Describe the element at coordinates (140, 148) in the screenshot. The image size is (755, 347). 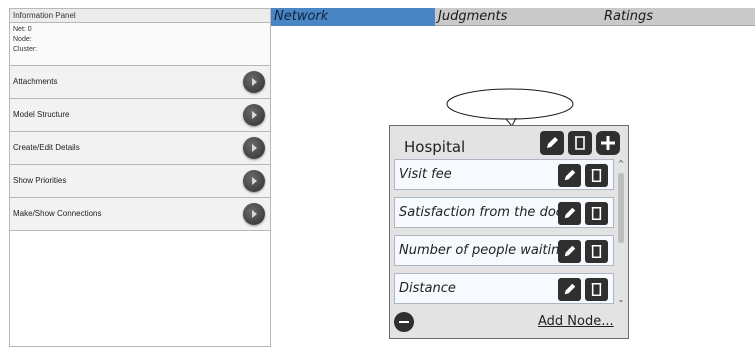
I see `create-edit-details-button: Create/Edit Details` at that location.